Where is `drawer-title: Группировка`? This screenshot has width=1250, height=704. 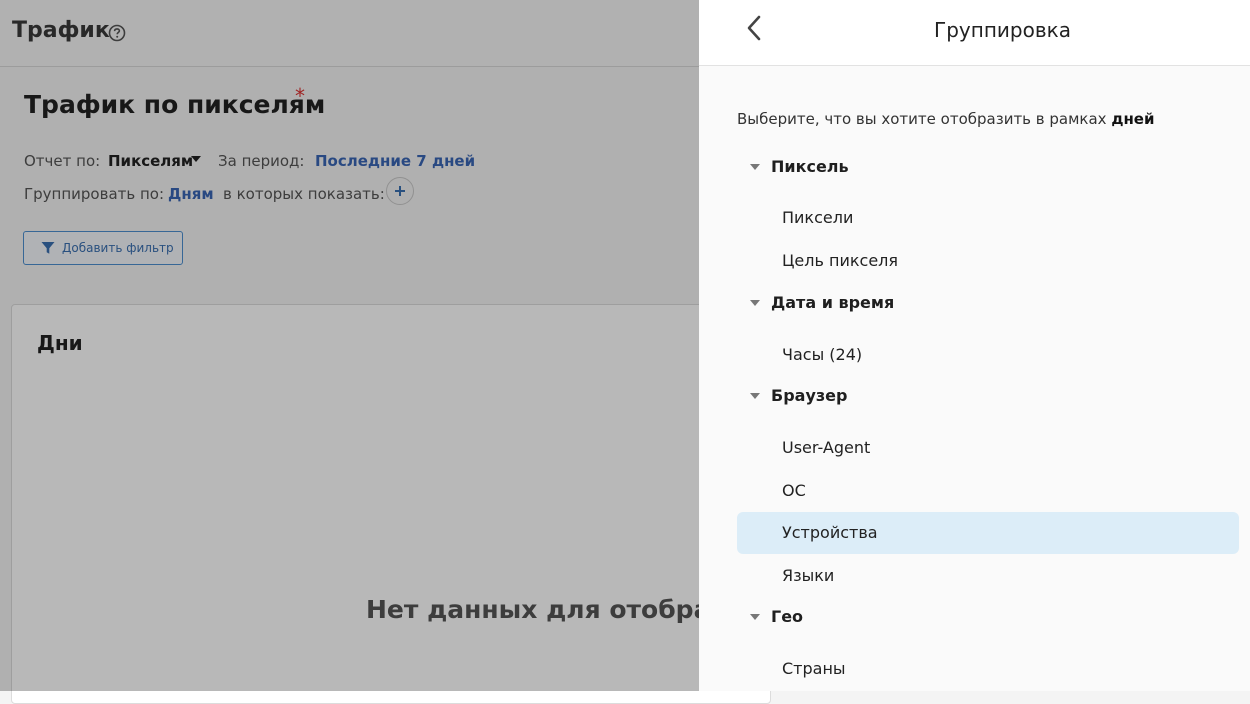
drawer-title: Группировка is located at coordinates (1002, 30).